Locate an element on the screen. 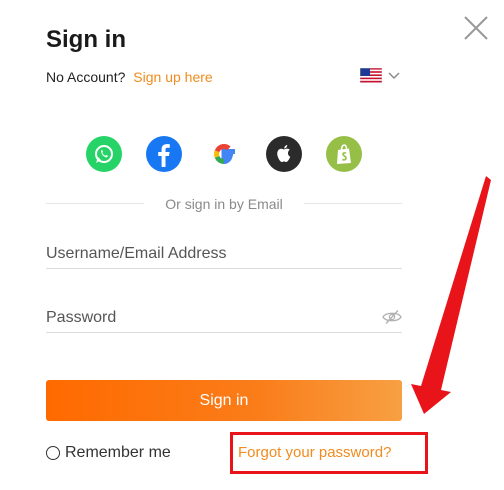 This screenshot has height=490, width=504. divider-right is located at coordinates (353, 203).